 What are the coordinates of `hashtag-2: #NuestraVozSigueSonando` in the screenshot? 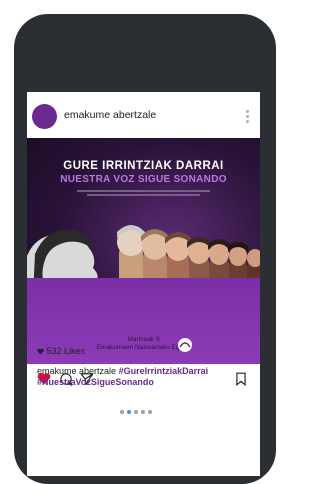 It's located at (95, 382).